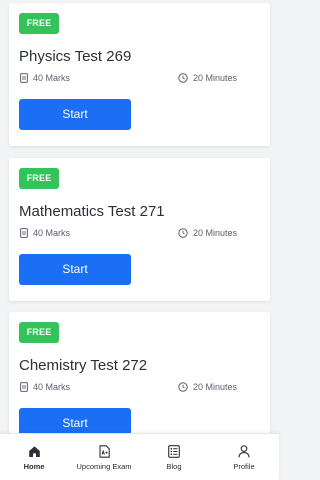  I want to click on nav-label: Upcoming Exam, so click(104, 466).